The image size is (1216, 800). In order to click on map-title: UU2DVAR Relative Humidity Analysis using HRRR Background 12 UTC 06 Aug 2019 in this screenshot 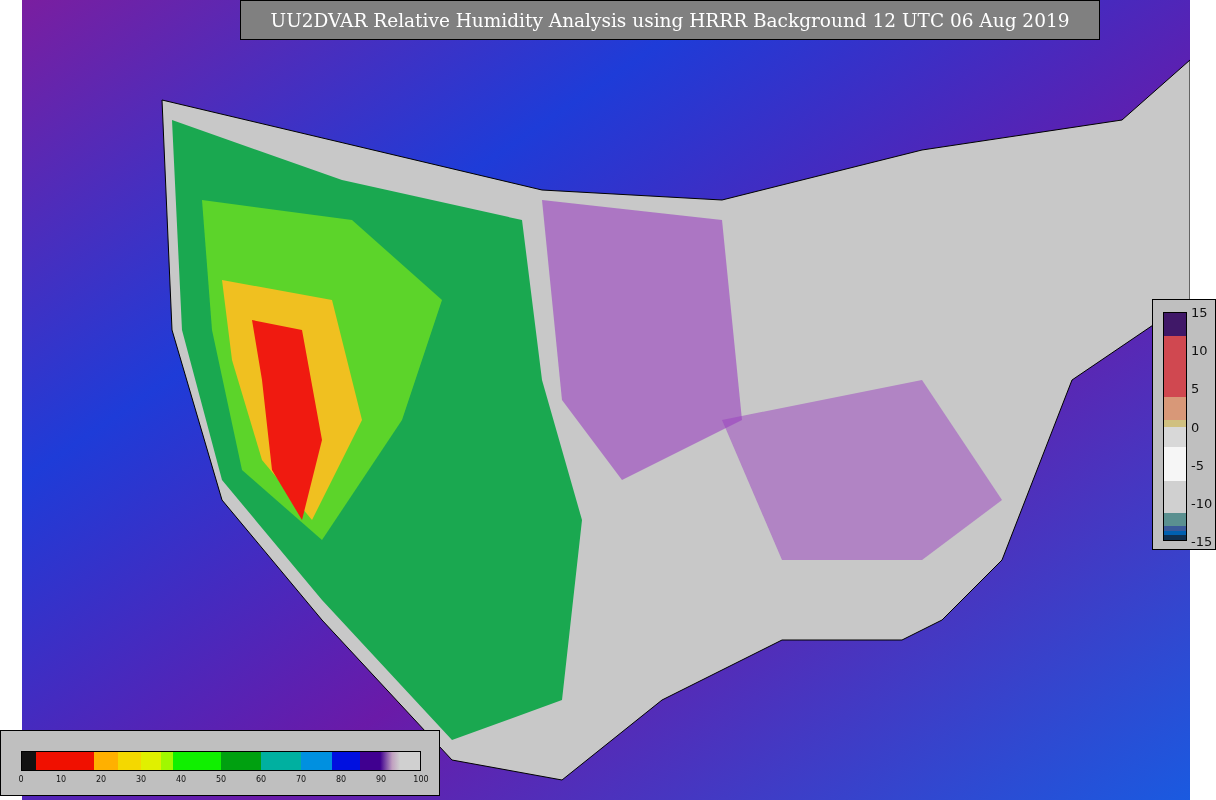, I will do `click(670, 20)`.